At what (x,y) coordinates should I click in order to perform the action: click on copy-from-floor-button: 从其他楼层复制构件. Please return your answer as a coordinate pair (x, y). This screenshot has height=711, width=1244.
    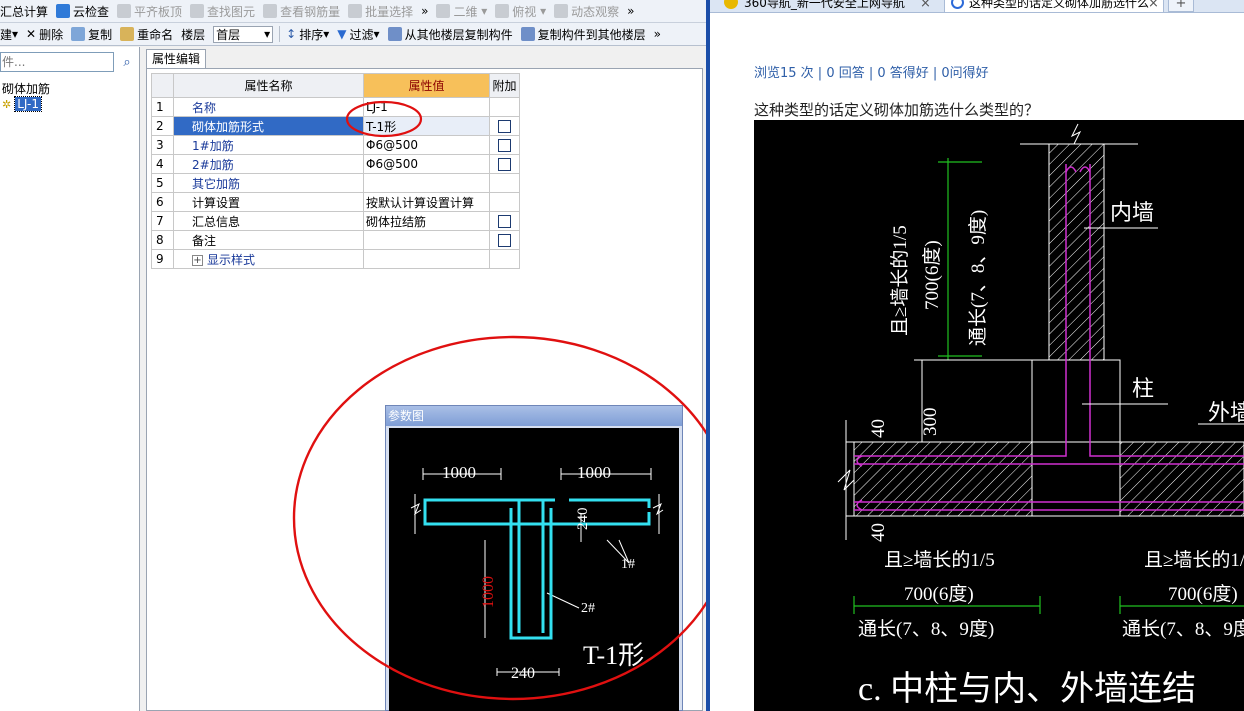
    Looking at the image, I should click on (450, 34).